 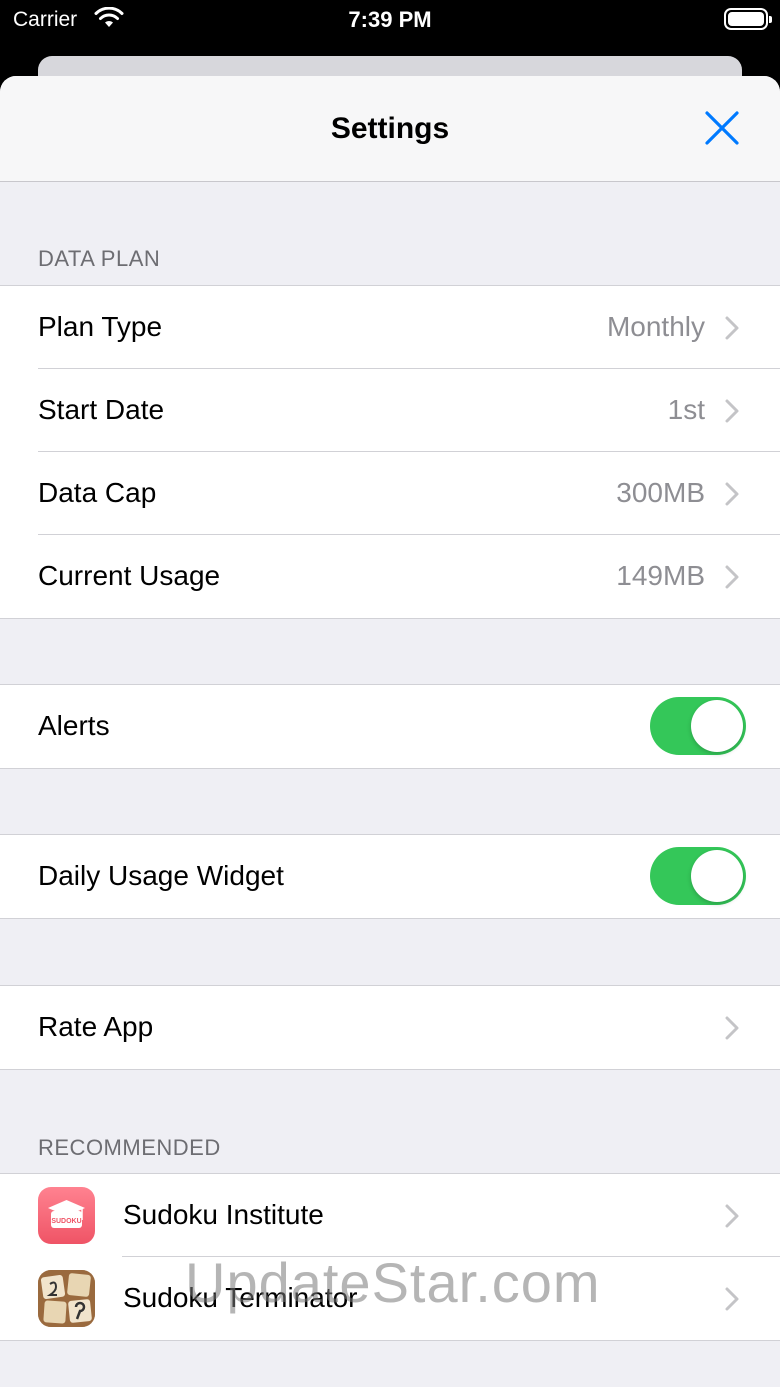 What do you see at coordinates (101, 409) in the screenshot?
I see `row-label: Start Date` at bounding box center [101, 409].